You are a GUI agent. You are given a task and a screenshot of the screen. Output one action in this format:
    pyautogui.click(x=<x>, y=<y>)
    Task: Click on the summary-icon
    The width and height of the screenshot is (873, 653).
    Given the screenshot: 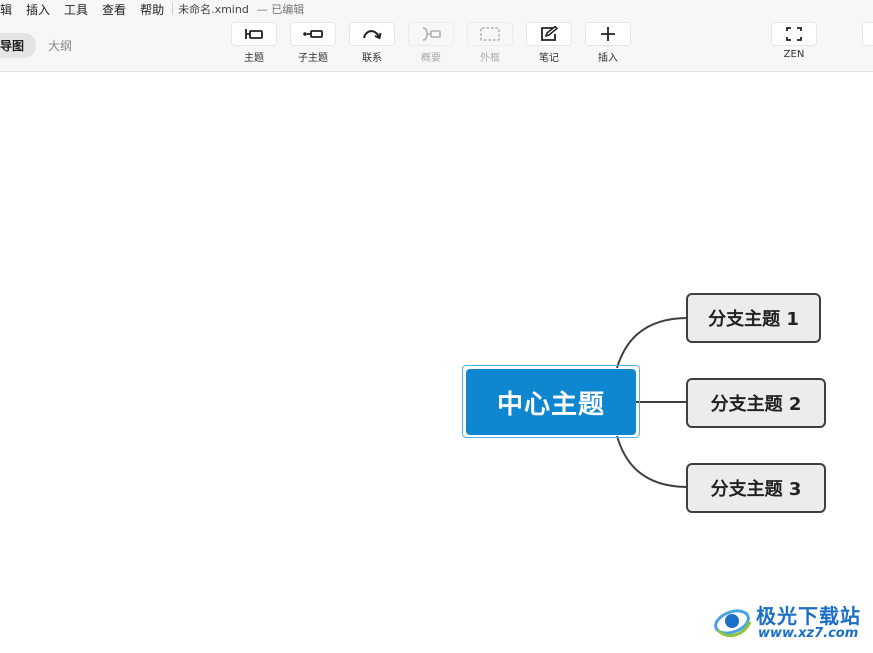 What is the action you would take?
    pyautogui.click(x=431, y=34)
    